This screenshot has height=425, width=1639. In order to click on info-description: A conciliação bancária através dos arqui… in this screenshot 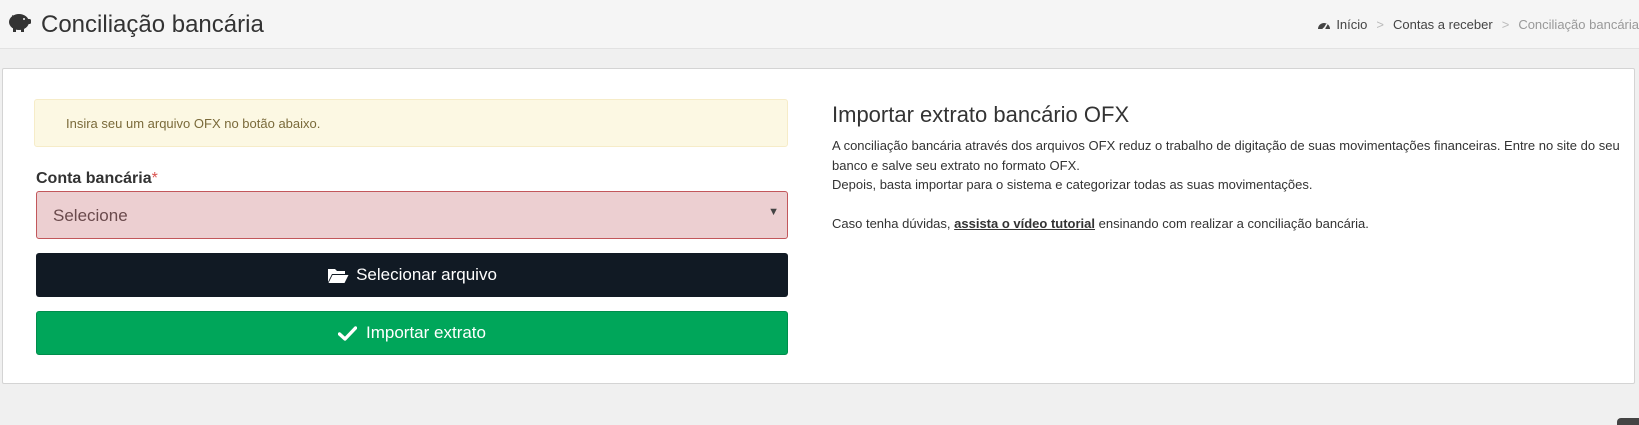, I will do `click(1227, 184)`.